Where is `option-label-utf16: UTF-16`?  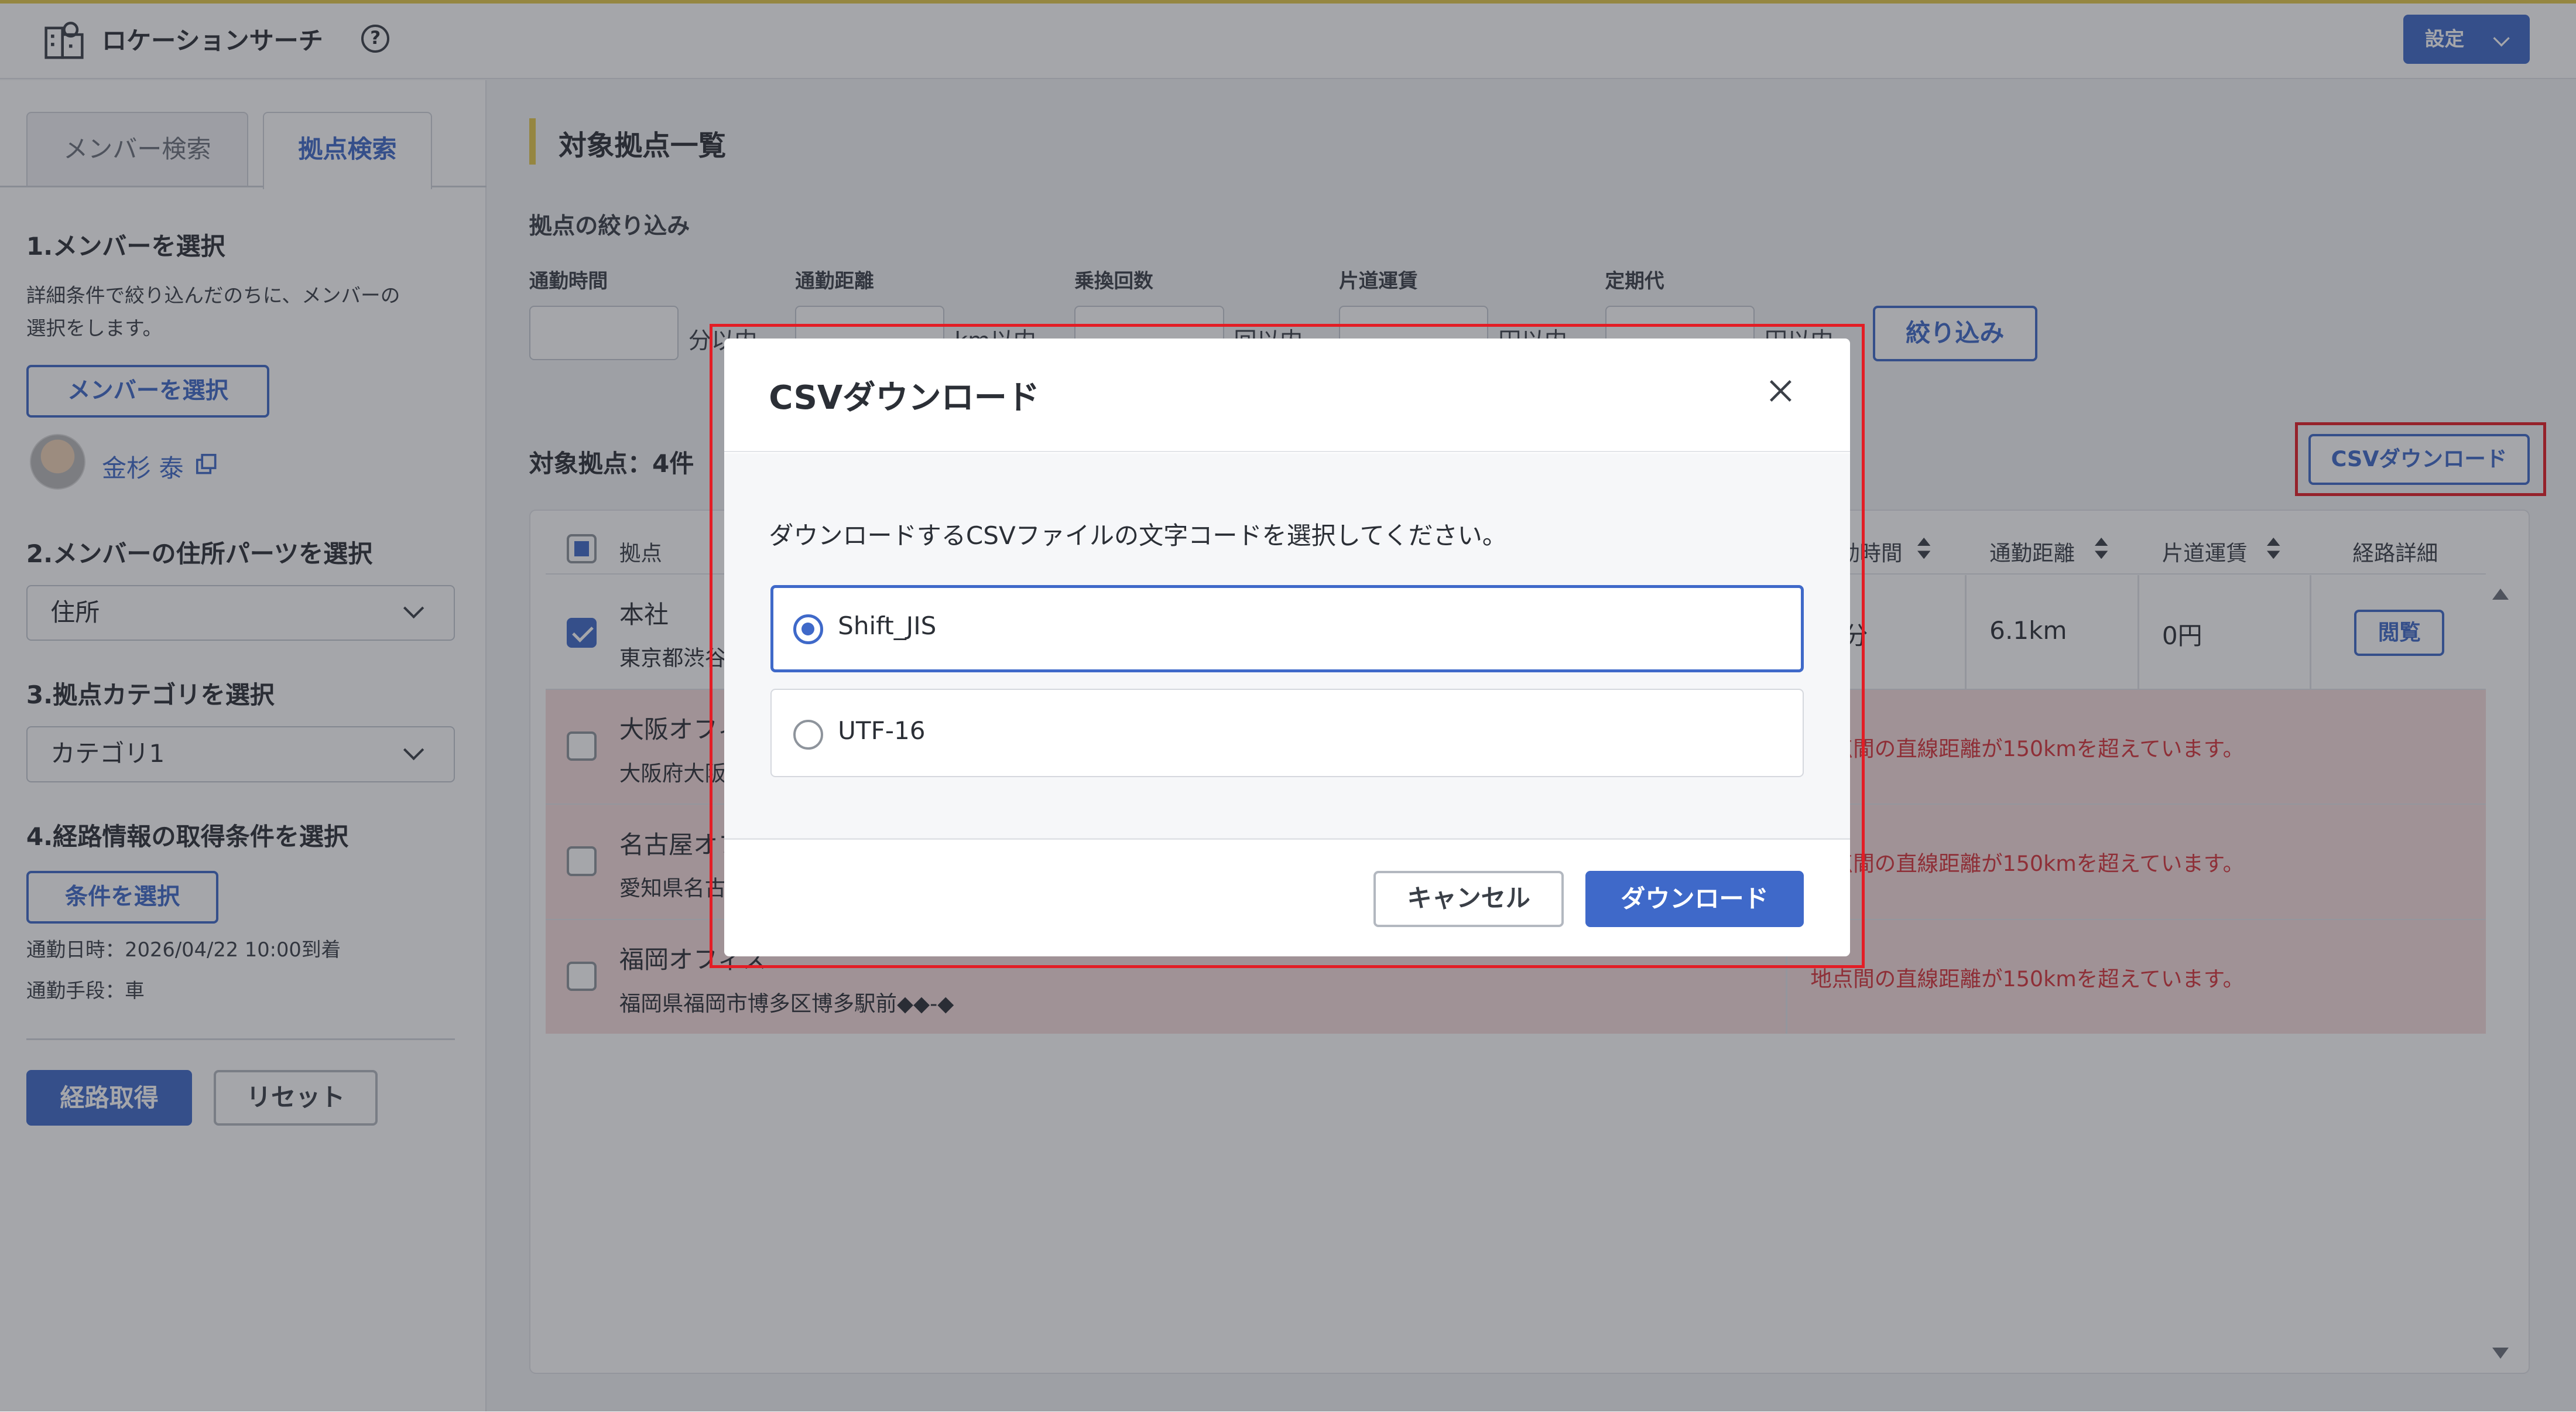 option-label-utf16: UTF-16 is located at coordinates (882, 731).